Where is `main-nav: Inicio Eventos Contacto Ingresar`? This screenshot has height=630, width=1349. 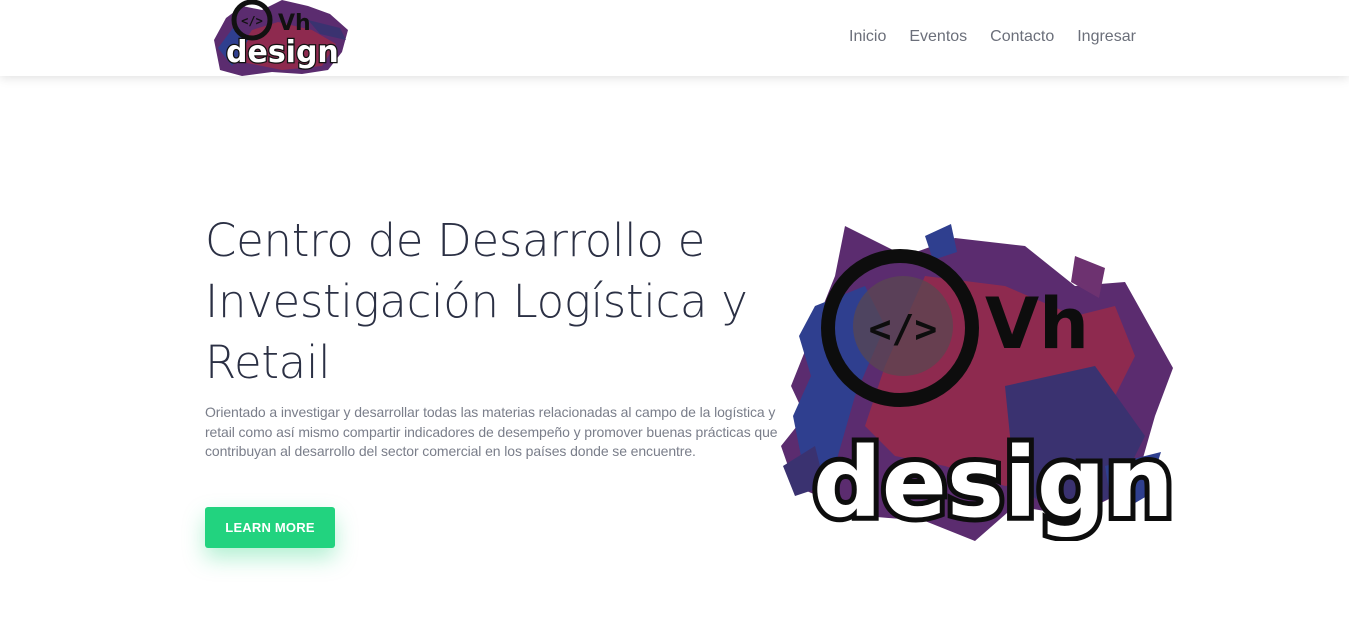
main-nav: Inicio Eventos Contacto Ingresar is located at coordinates (993, 37).